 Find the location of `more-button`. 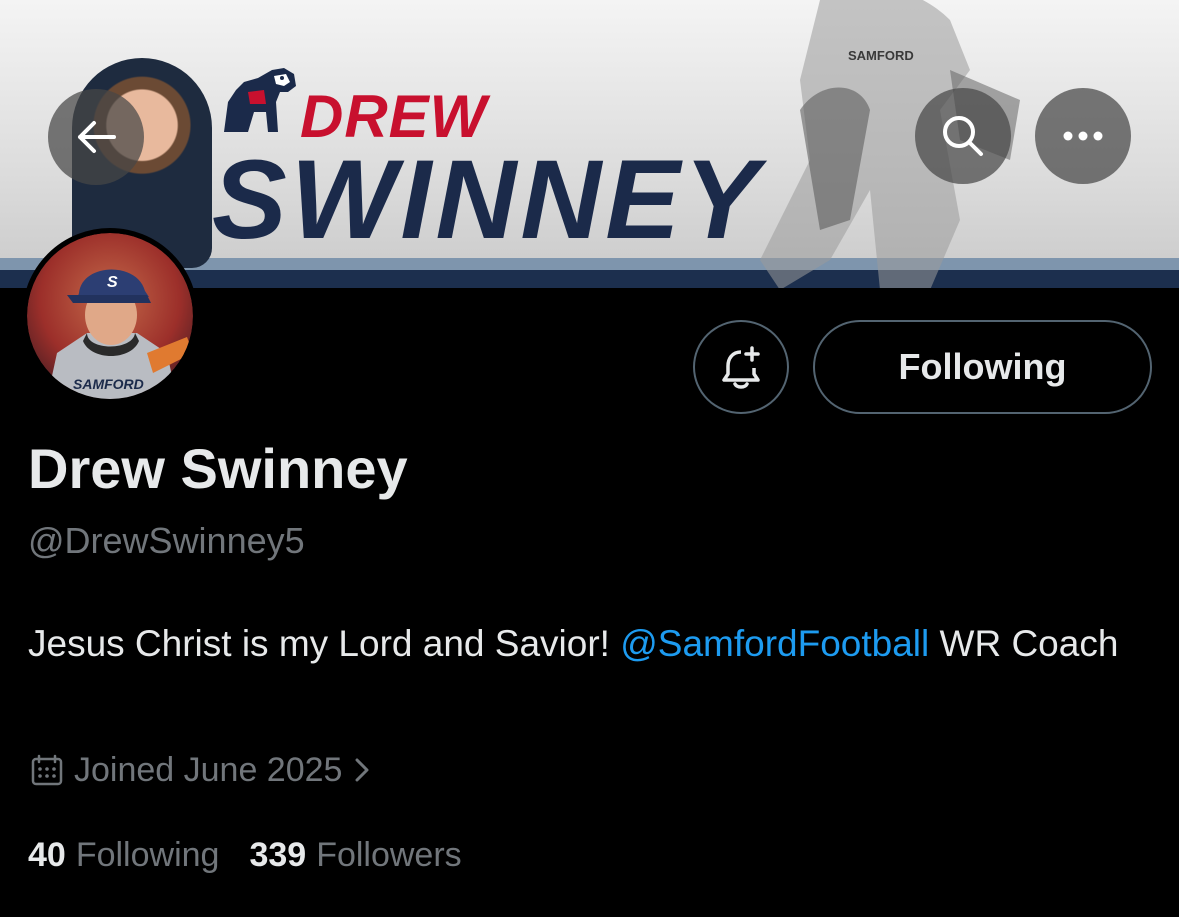

more-button is located at coordinates (1083, 136).